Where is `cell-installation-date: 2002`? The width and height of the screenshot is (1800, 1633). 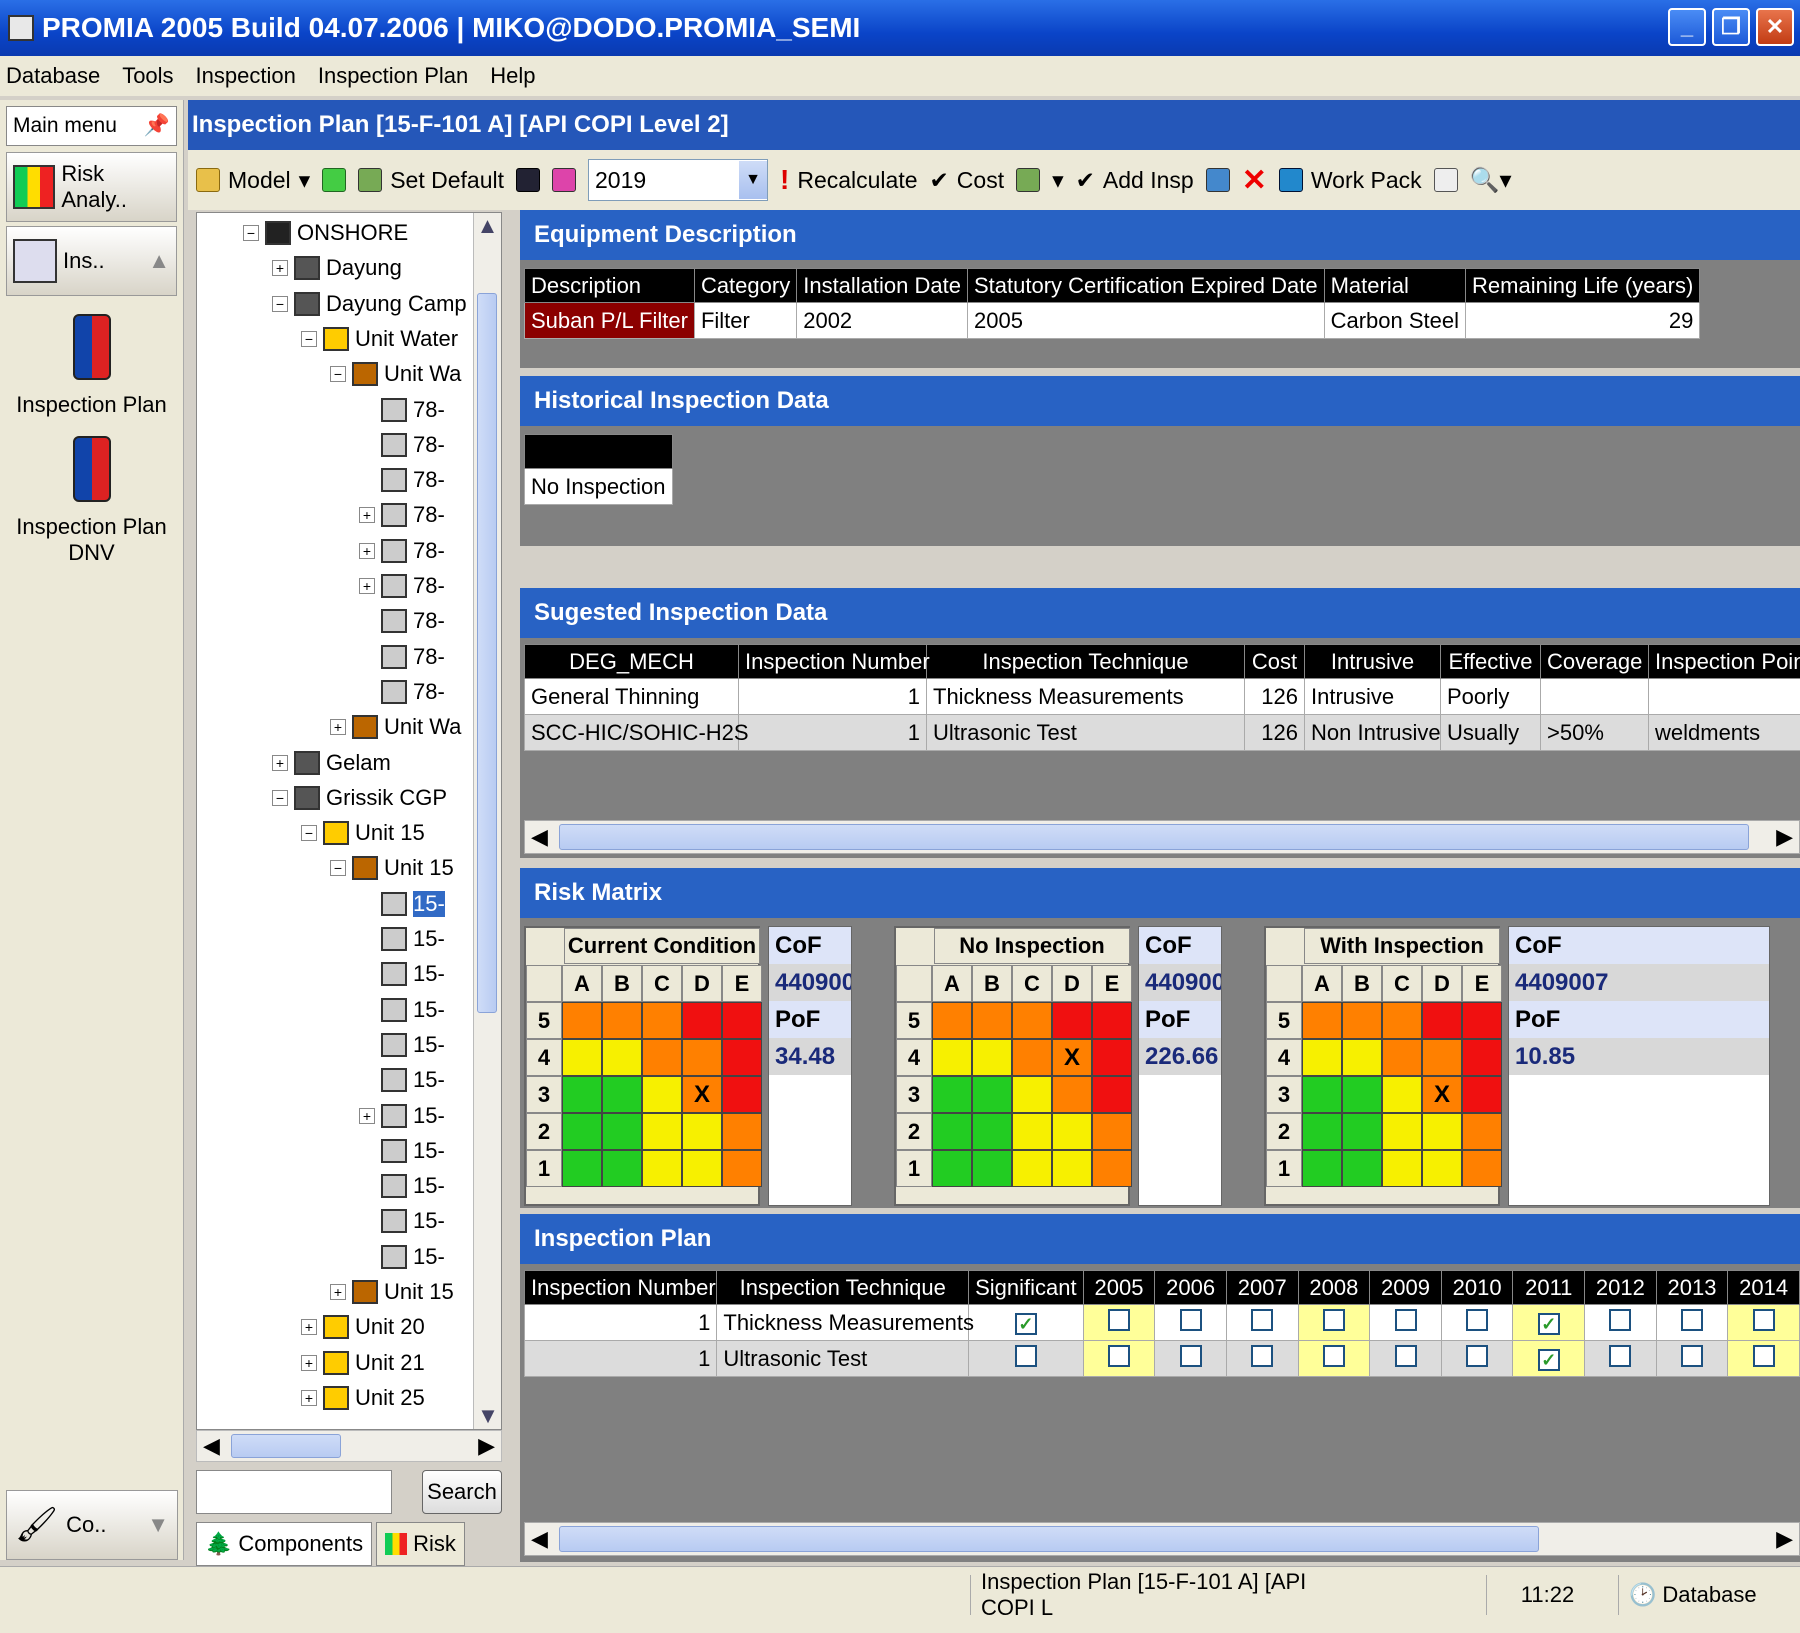
cell-installation-date: 2002 is located at coordinates (882, 320).